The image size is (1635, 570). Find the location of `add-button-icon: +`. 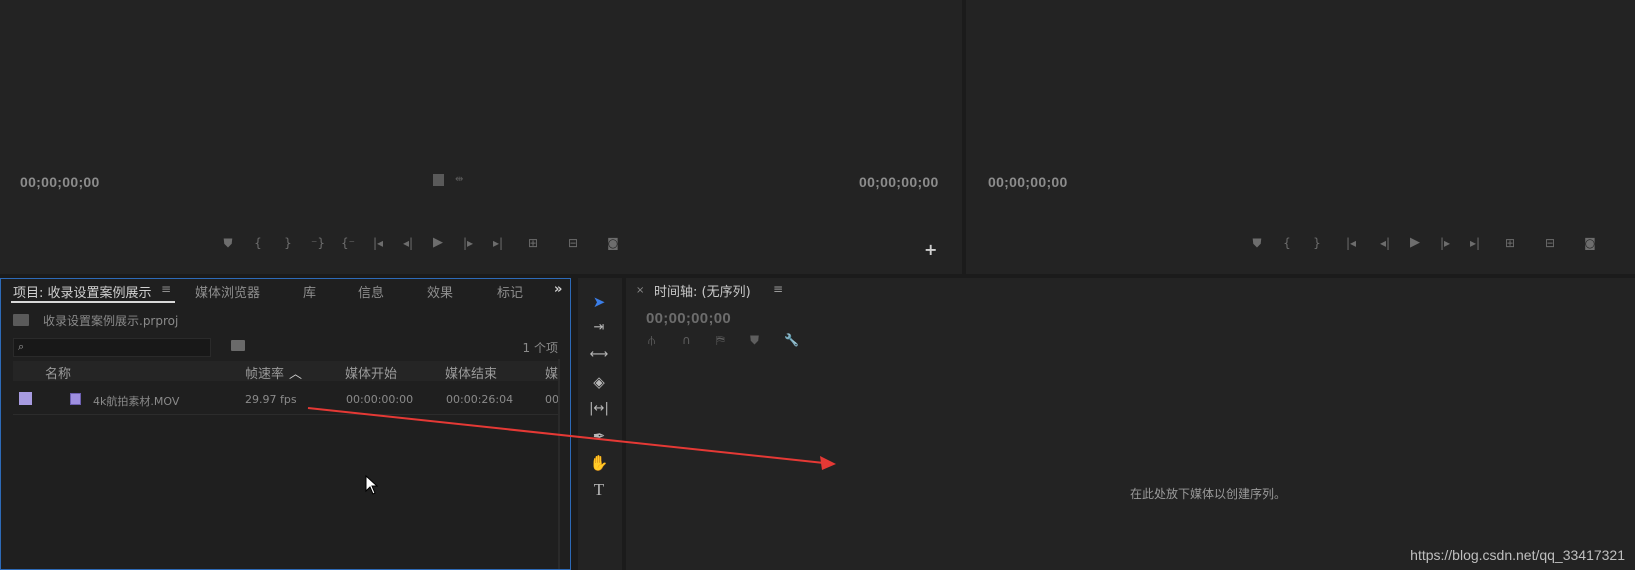

add-button-icon: + is located at coordinates (930, 249).